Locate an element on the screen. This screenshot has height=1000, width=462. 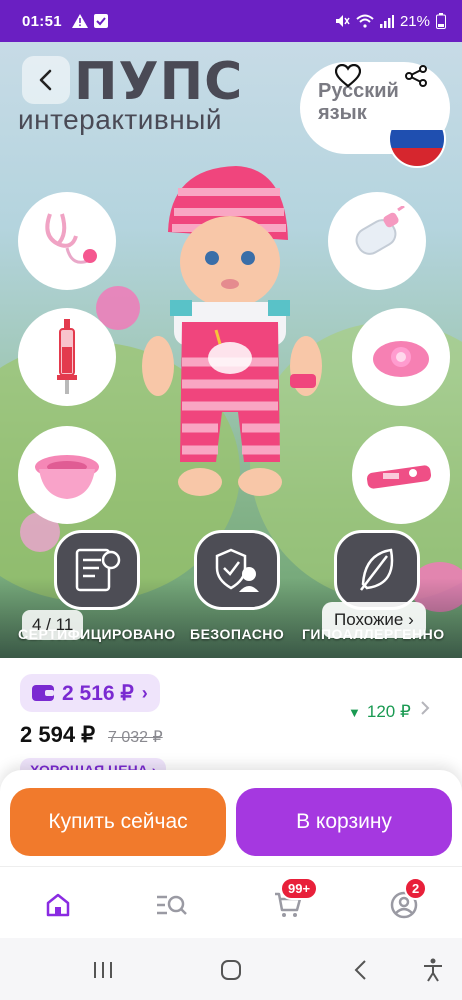
certificate-icon is located at coordinates (98, 570).